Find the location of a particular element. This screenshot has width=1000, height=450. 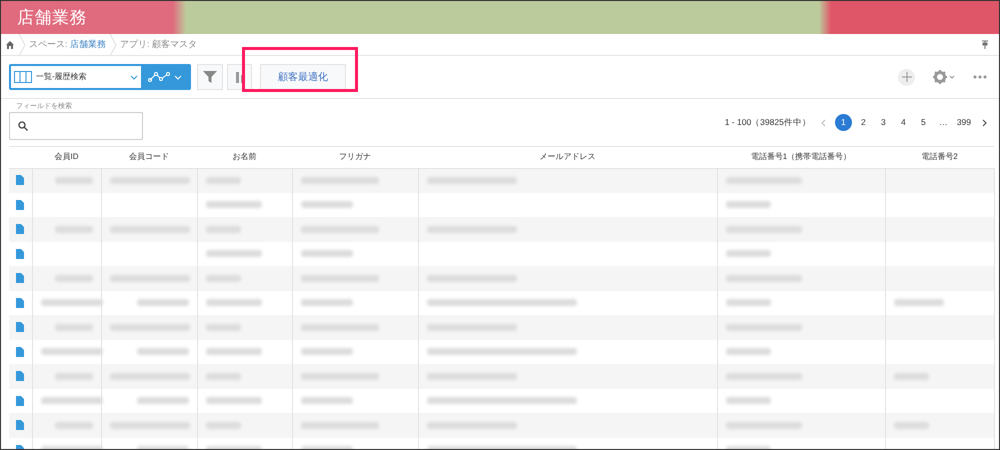

funnel-icon is located at coordinates (210, 77).